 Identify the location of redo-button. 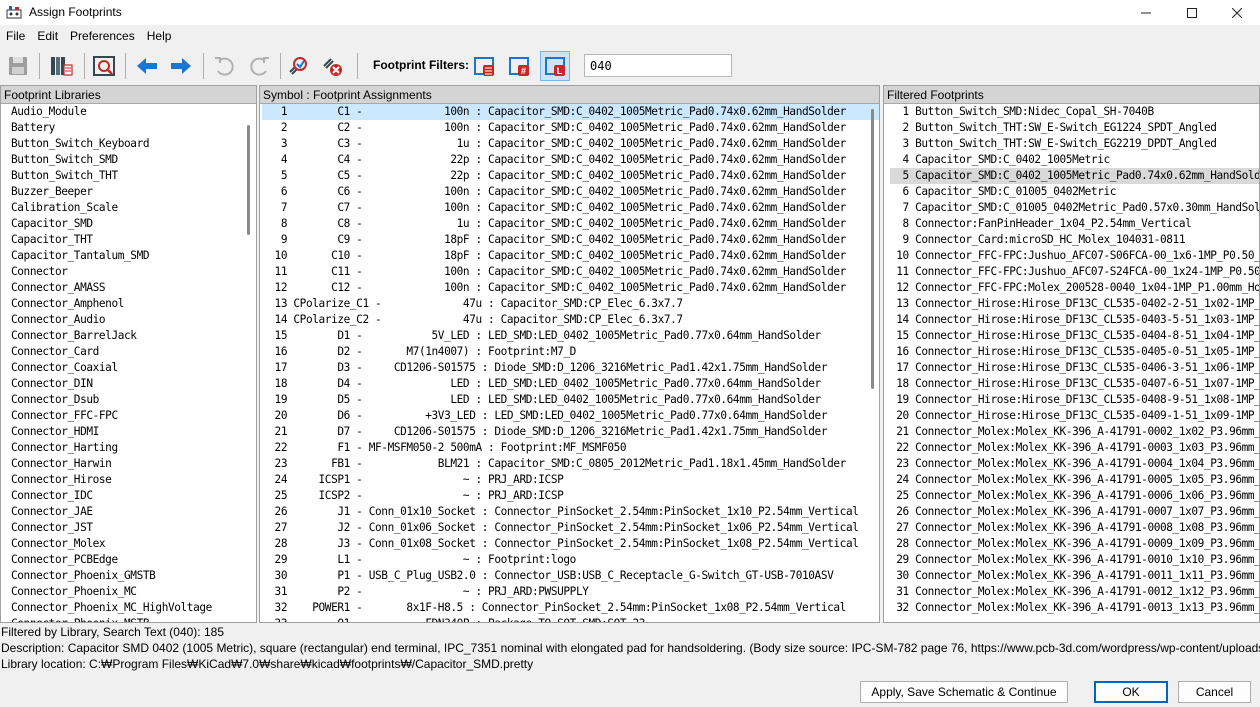
(260, 66).